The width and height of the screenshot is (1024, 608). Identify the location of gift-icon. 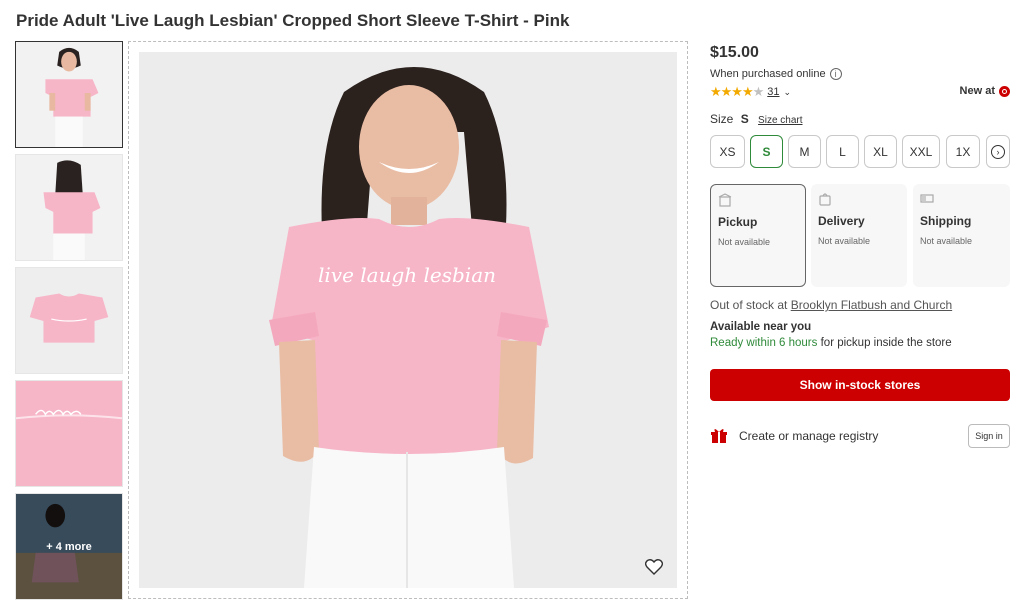
(719, 436).